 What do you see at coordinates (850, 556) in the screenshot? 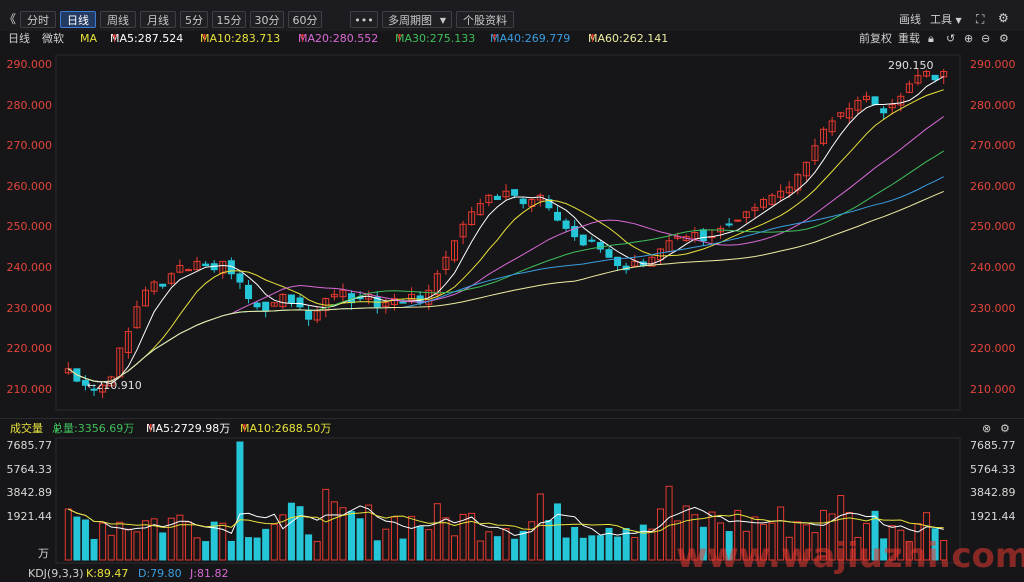
I see `watermark: www.wajiuzhi.com` at bounding box center [850, 556].